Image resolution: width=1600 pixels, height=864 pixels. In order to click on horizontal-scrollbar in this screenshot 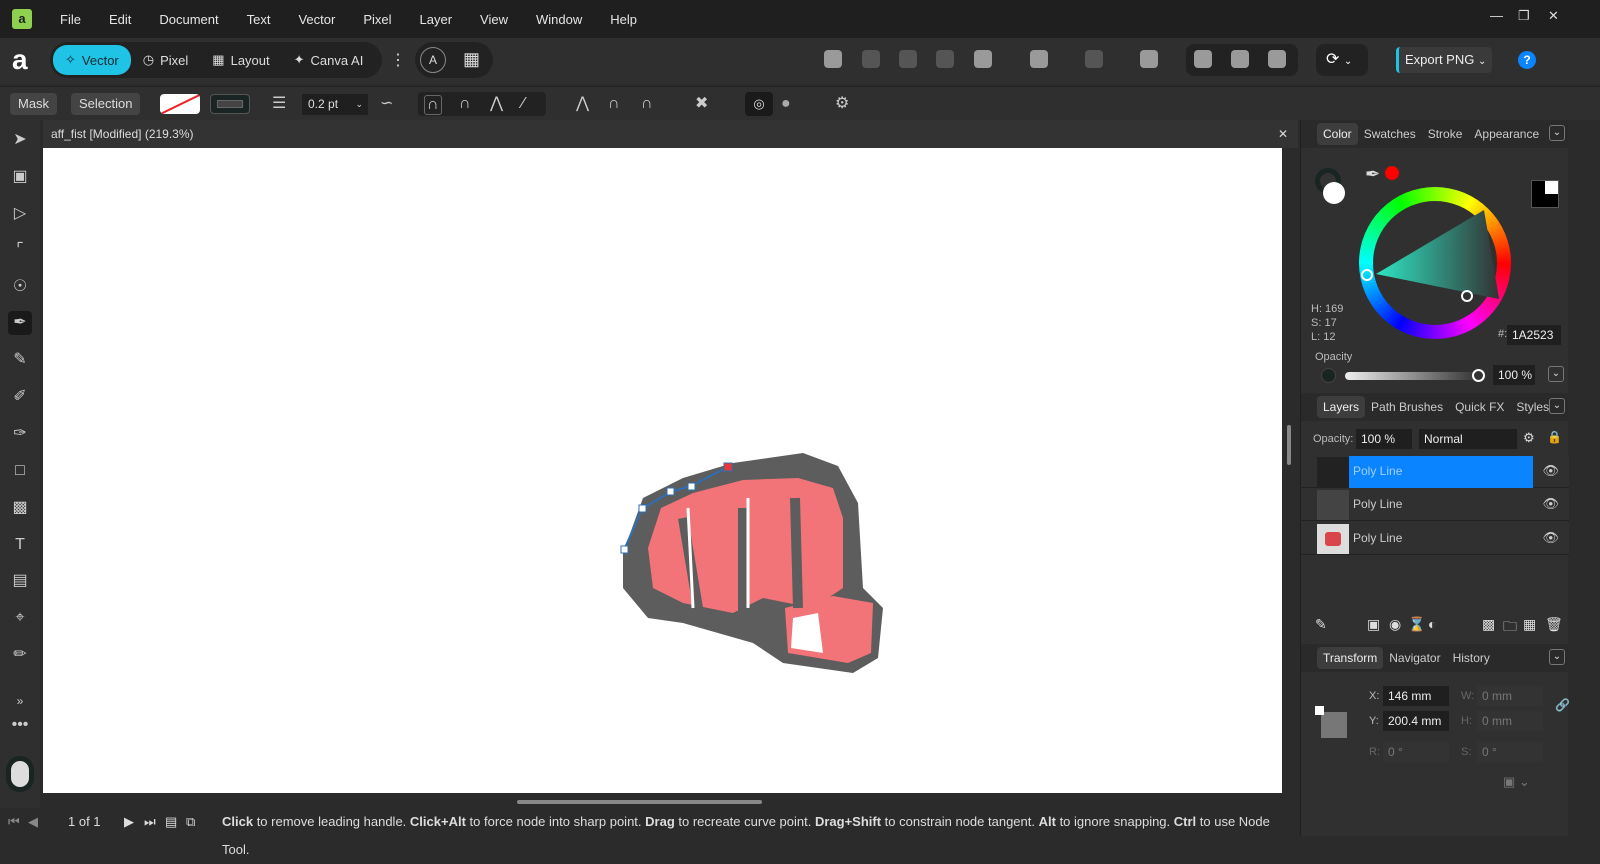, I will do `click(639, 802)`.